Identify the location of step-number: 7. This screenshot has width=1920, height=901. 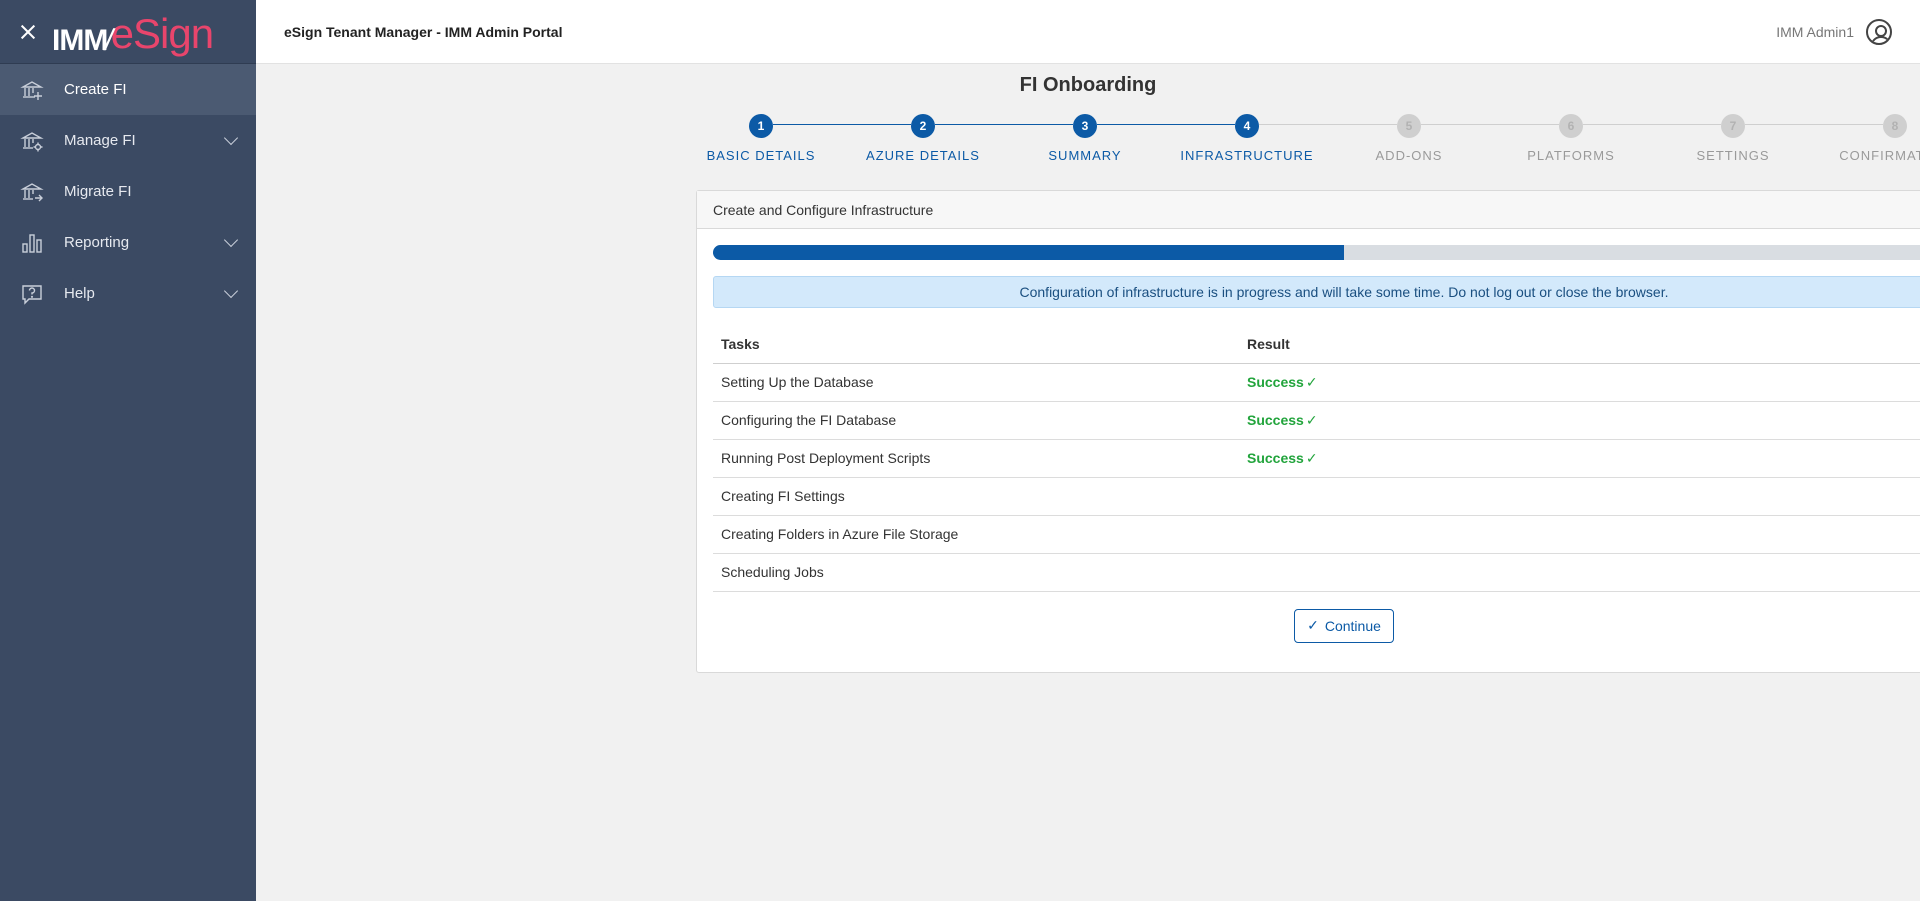
(1733, 126).